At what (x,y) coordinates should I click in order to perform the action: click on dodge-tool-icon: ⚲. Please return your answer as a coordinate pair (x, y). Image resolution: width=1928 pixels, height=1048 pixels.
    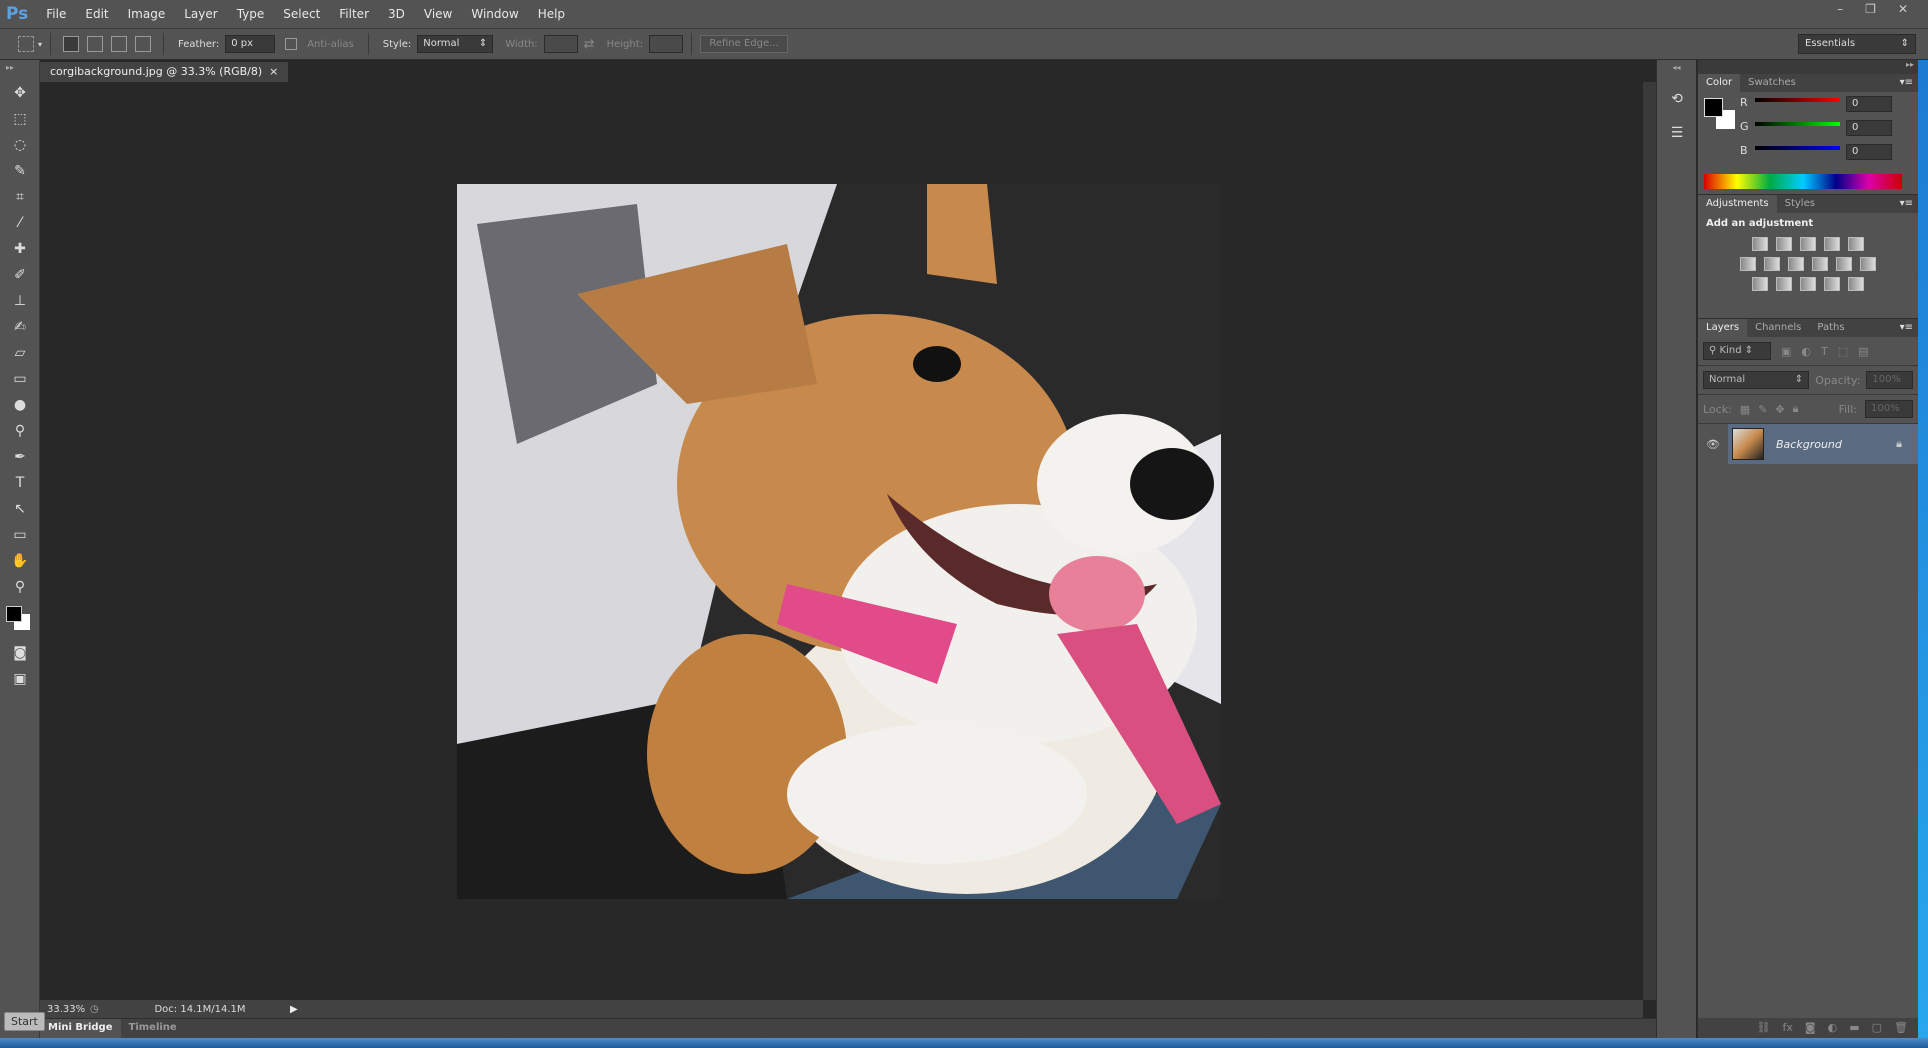
    Looking at the image, I should click on (20, 431).